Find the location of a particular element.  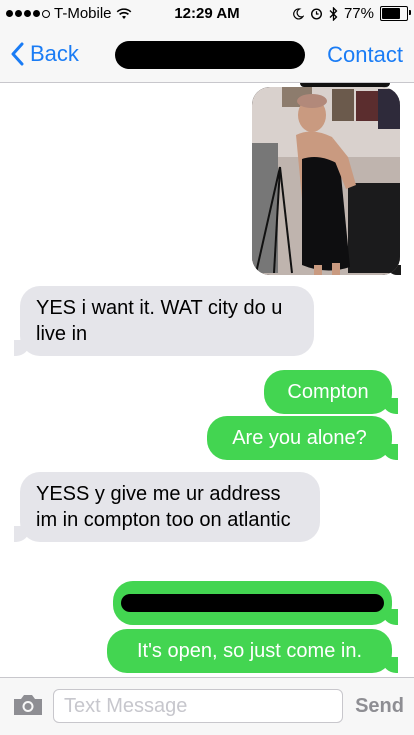

outgoing-message-redacted is located at coordinates (255, 603).